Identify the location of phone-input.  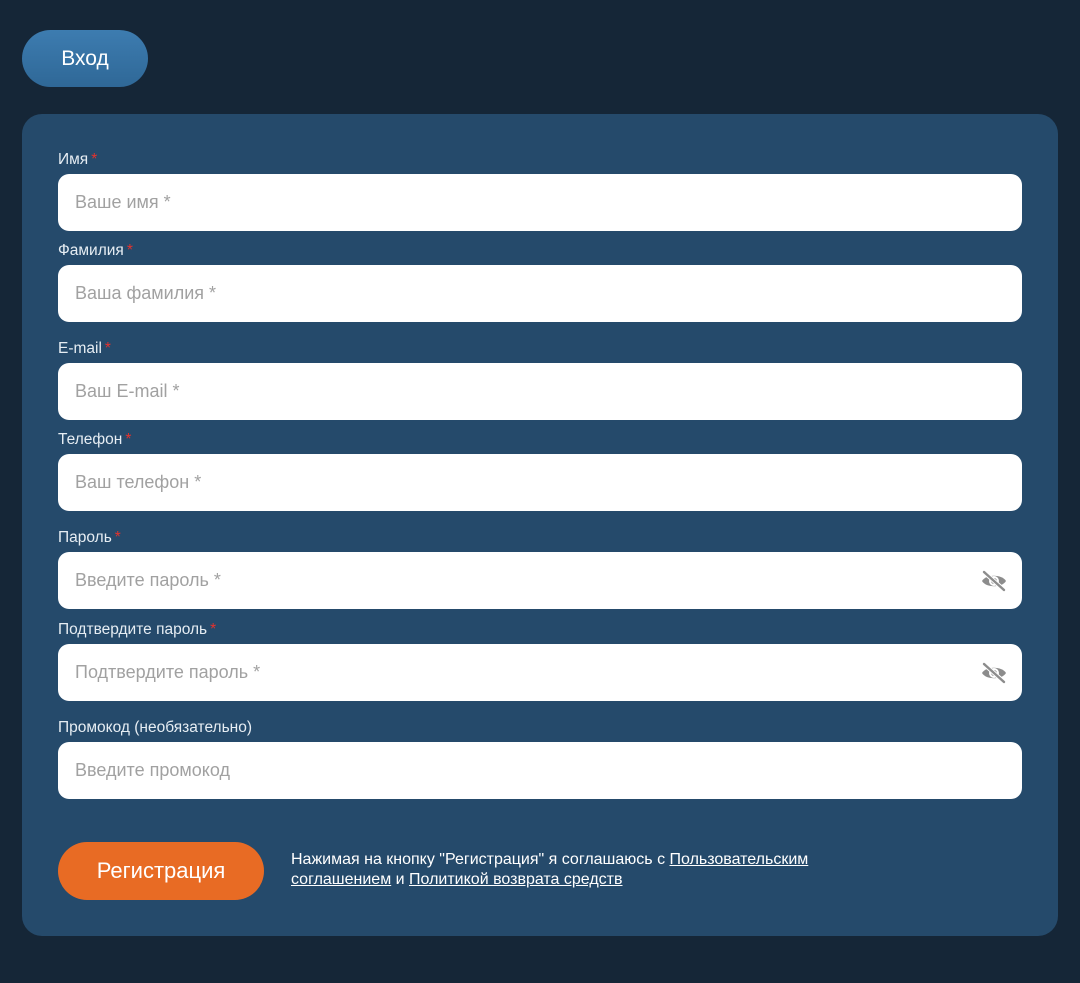
(540, 482).